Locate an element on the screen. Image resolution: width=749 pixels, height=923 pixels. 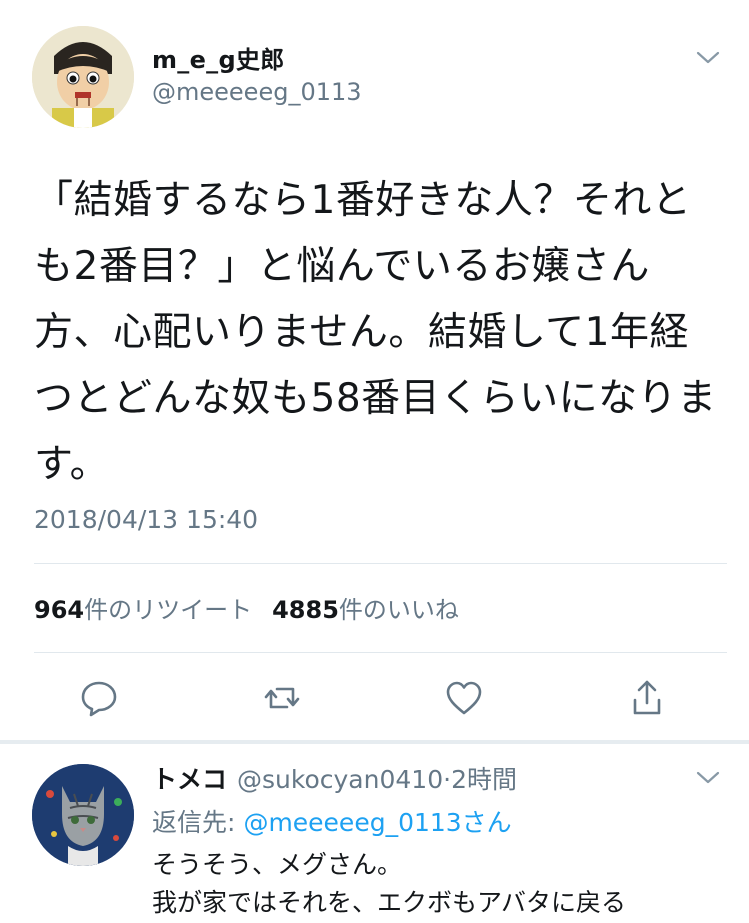
cat-avatar-image is located at coordinates (83, 815).